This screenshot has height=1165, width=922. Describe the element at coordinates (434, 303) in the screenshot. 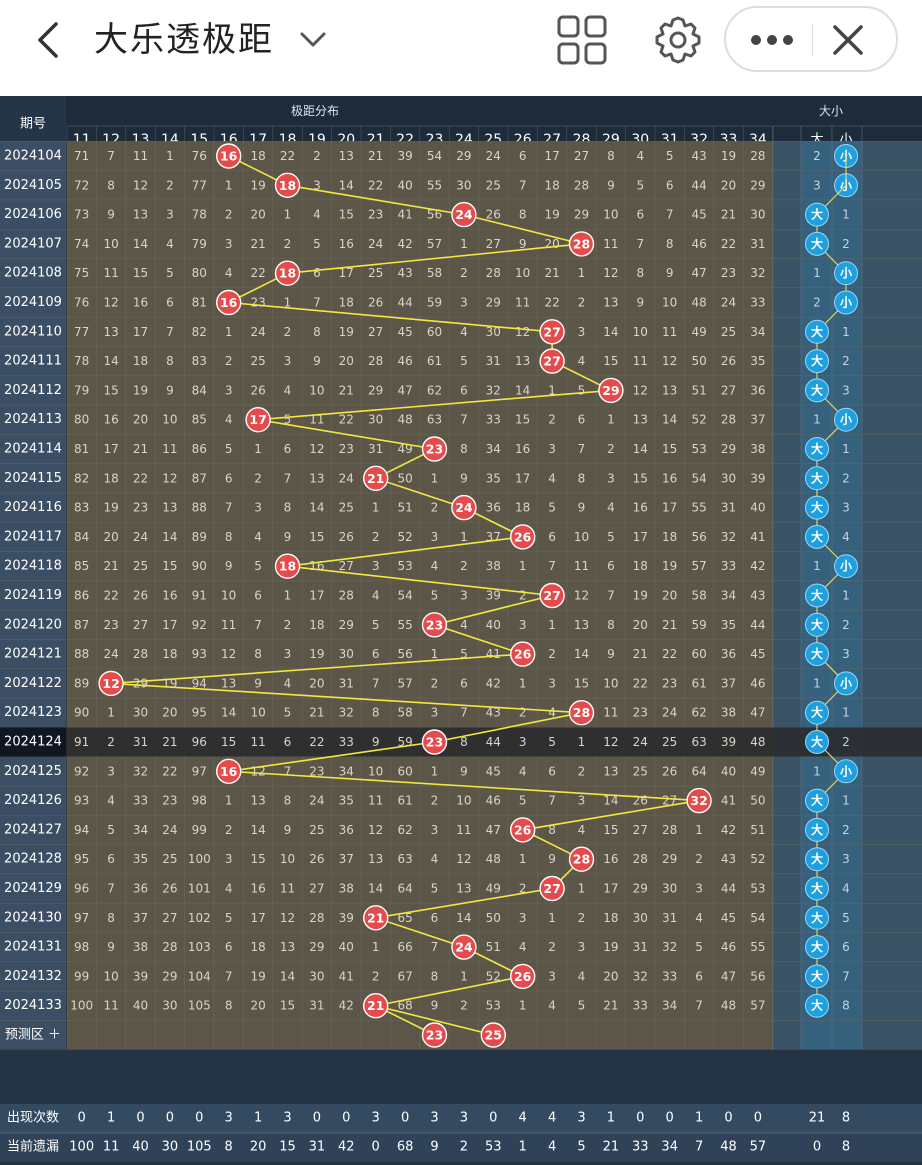

I see `miss-value: 59` at that location.